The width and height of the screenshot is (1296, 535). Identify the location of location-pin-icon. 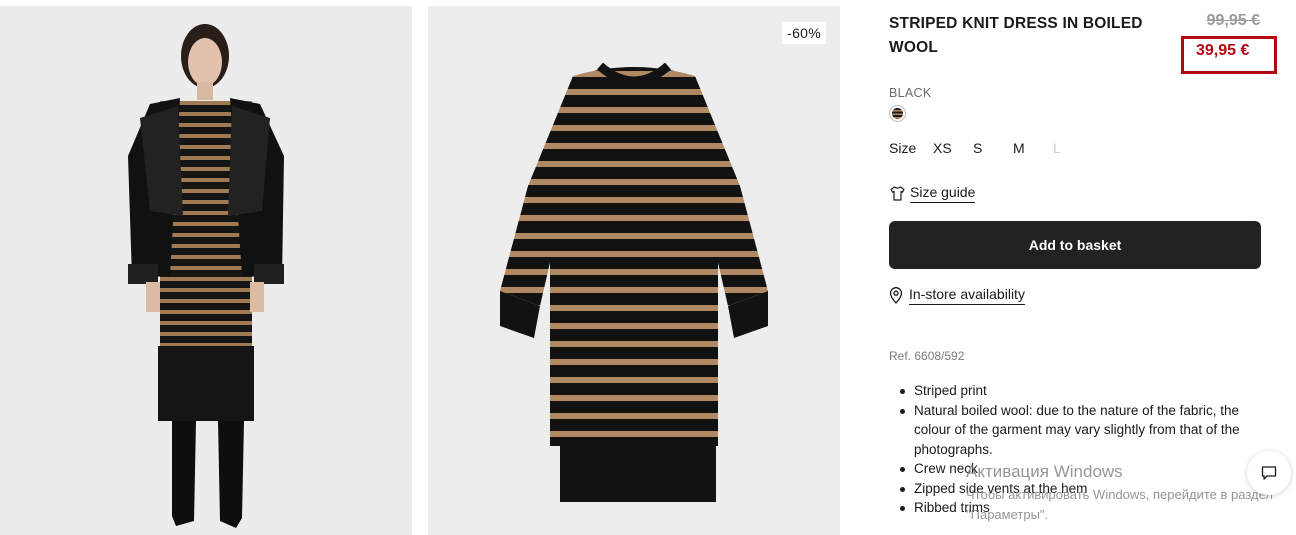
(896, 295).